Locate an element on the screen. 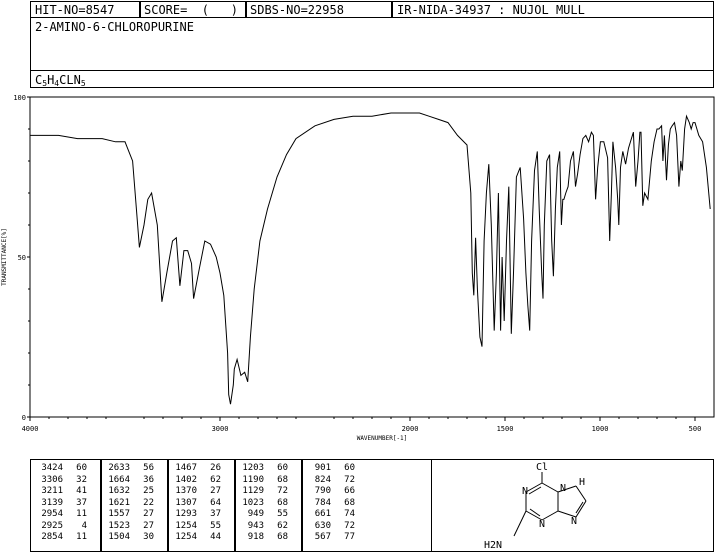  peak-wavenumber: 943 is located at coordinates (255, 525).